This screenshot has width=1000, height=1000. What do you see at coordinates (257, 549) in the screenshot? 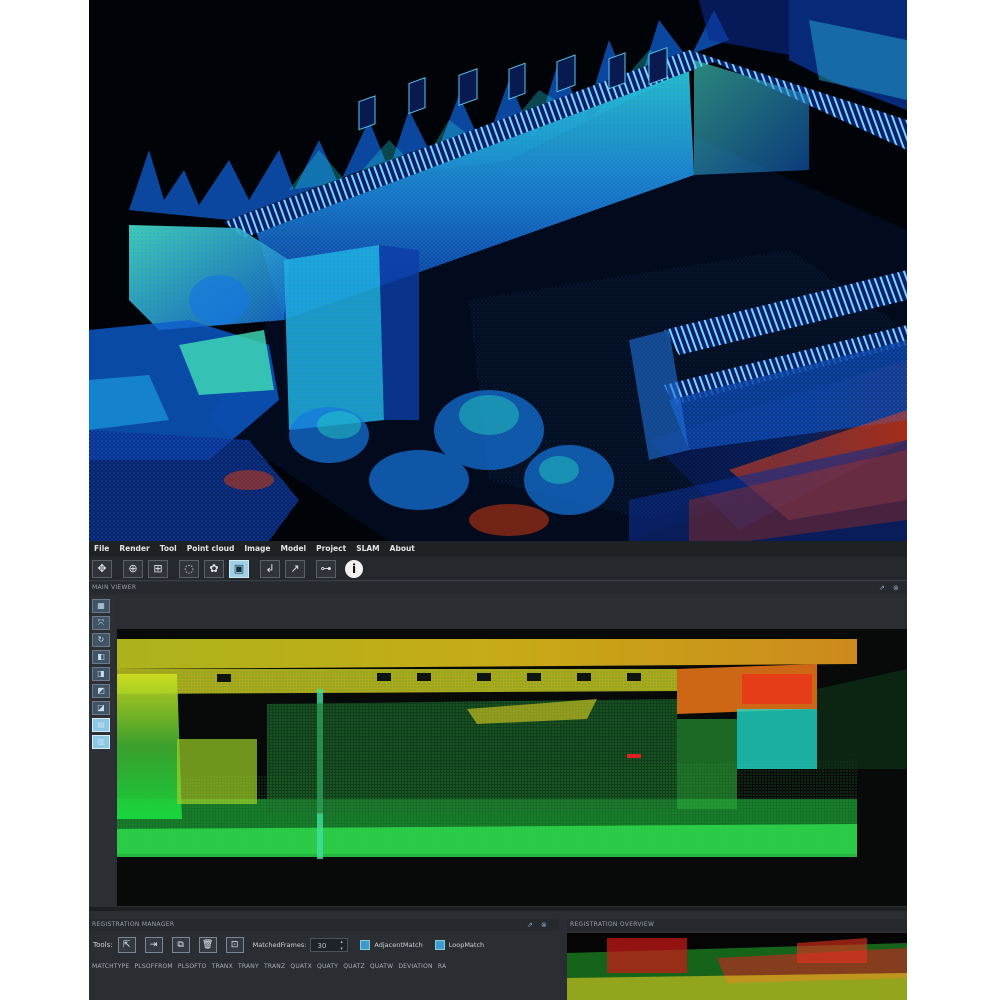
I see `menu-image: Image` at bounding box center [257, 549].